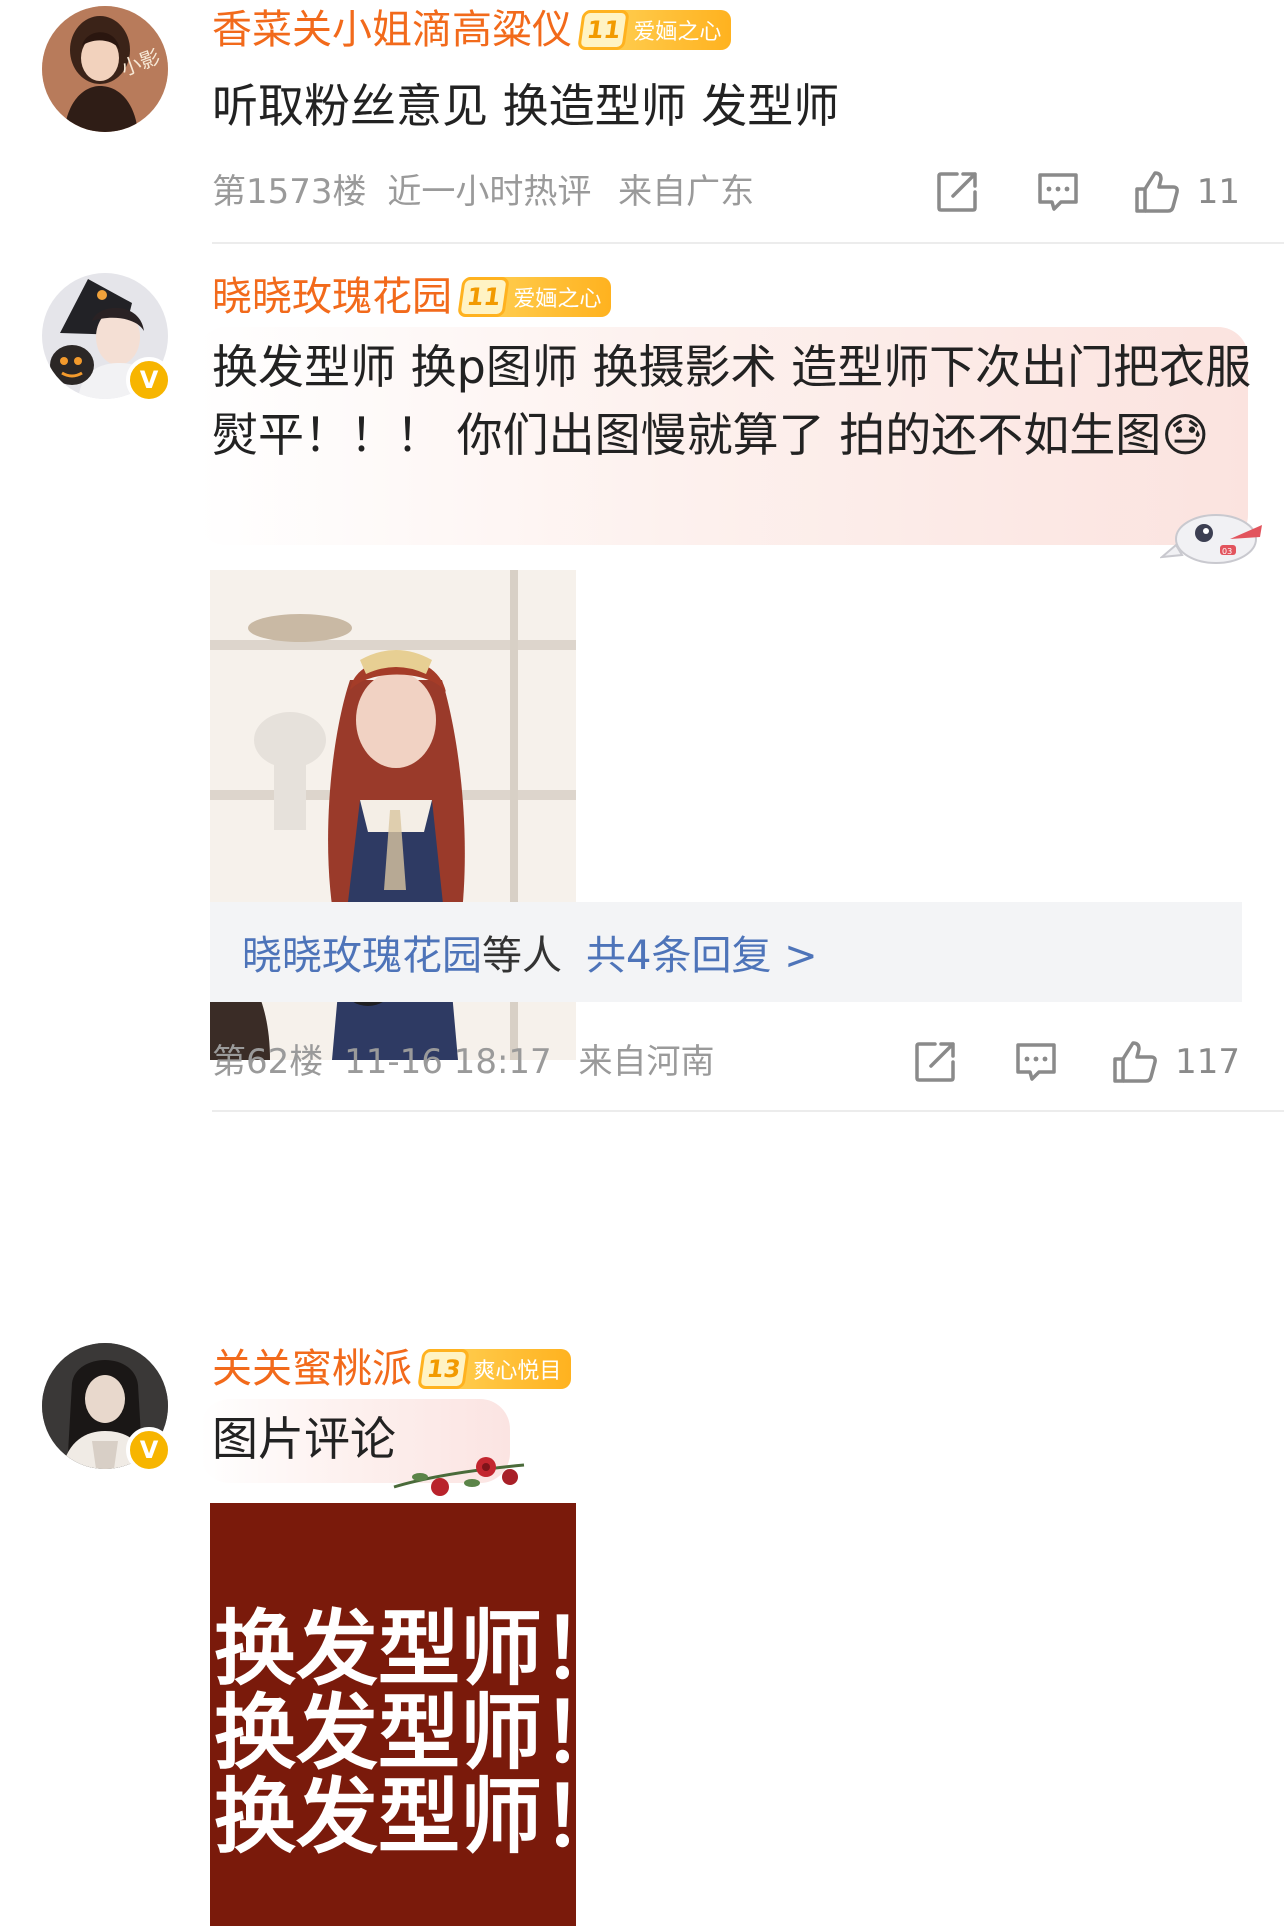  I want to click on comment-actions: 11, so click(1087, 192).